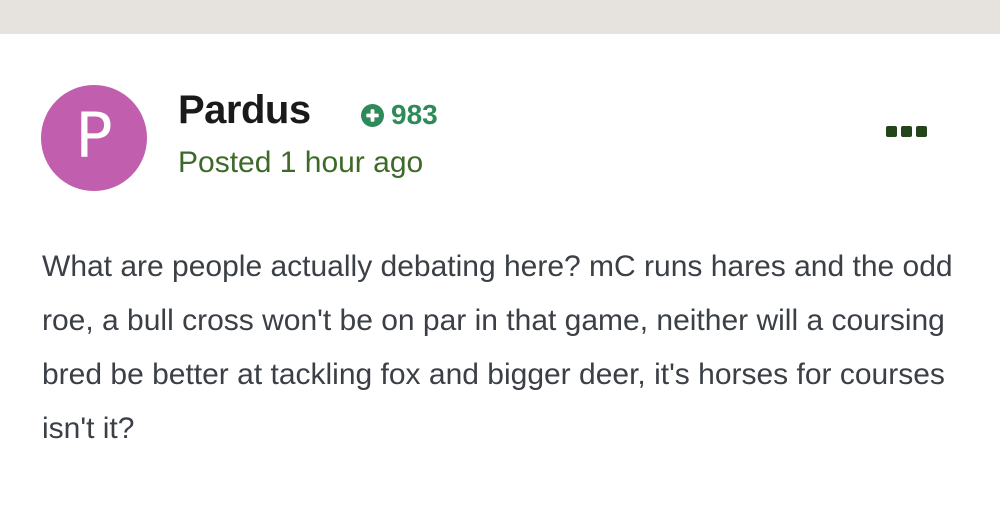  Describe the element at coordinates (300, 163) in the screenshot. I see `posted-time: Posted 1 hour ago` at that location.